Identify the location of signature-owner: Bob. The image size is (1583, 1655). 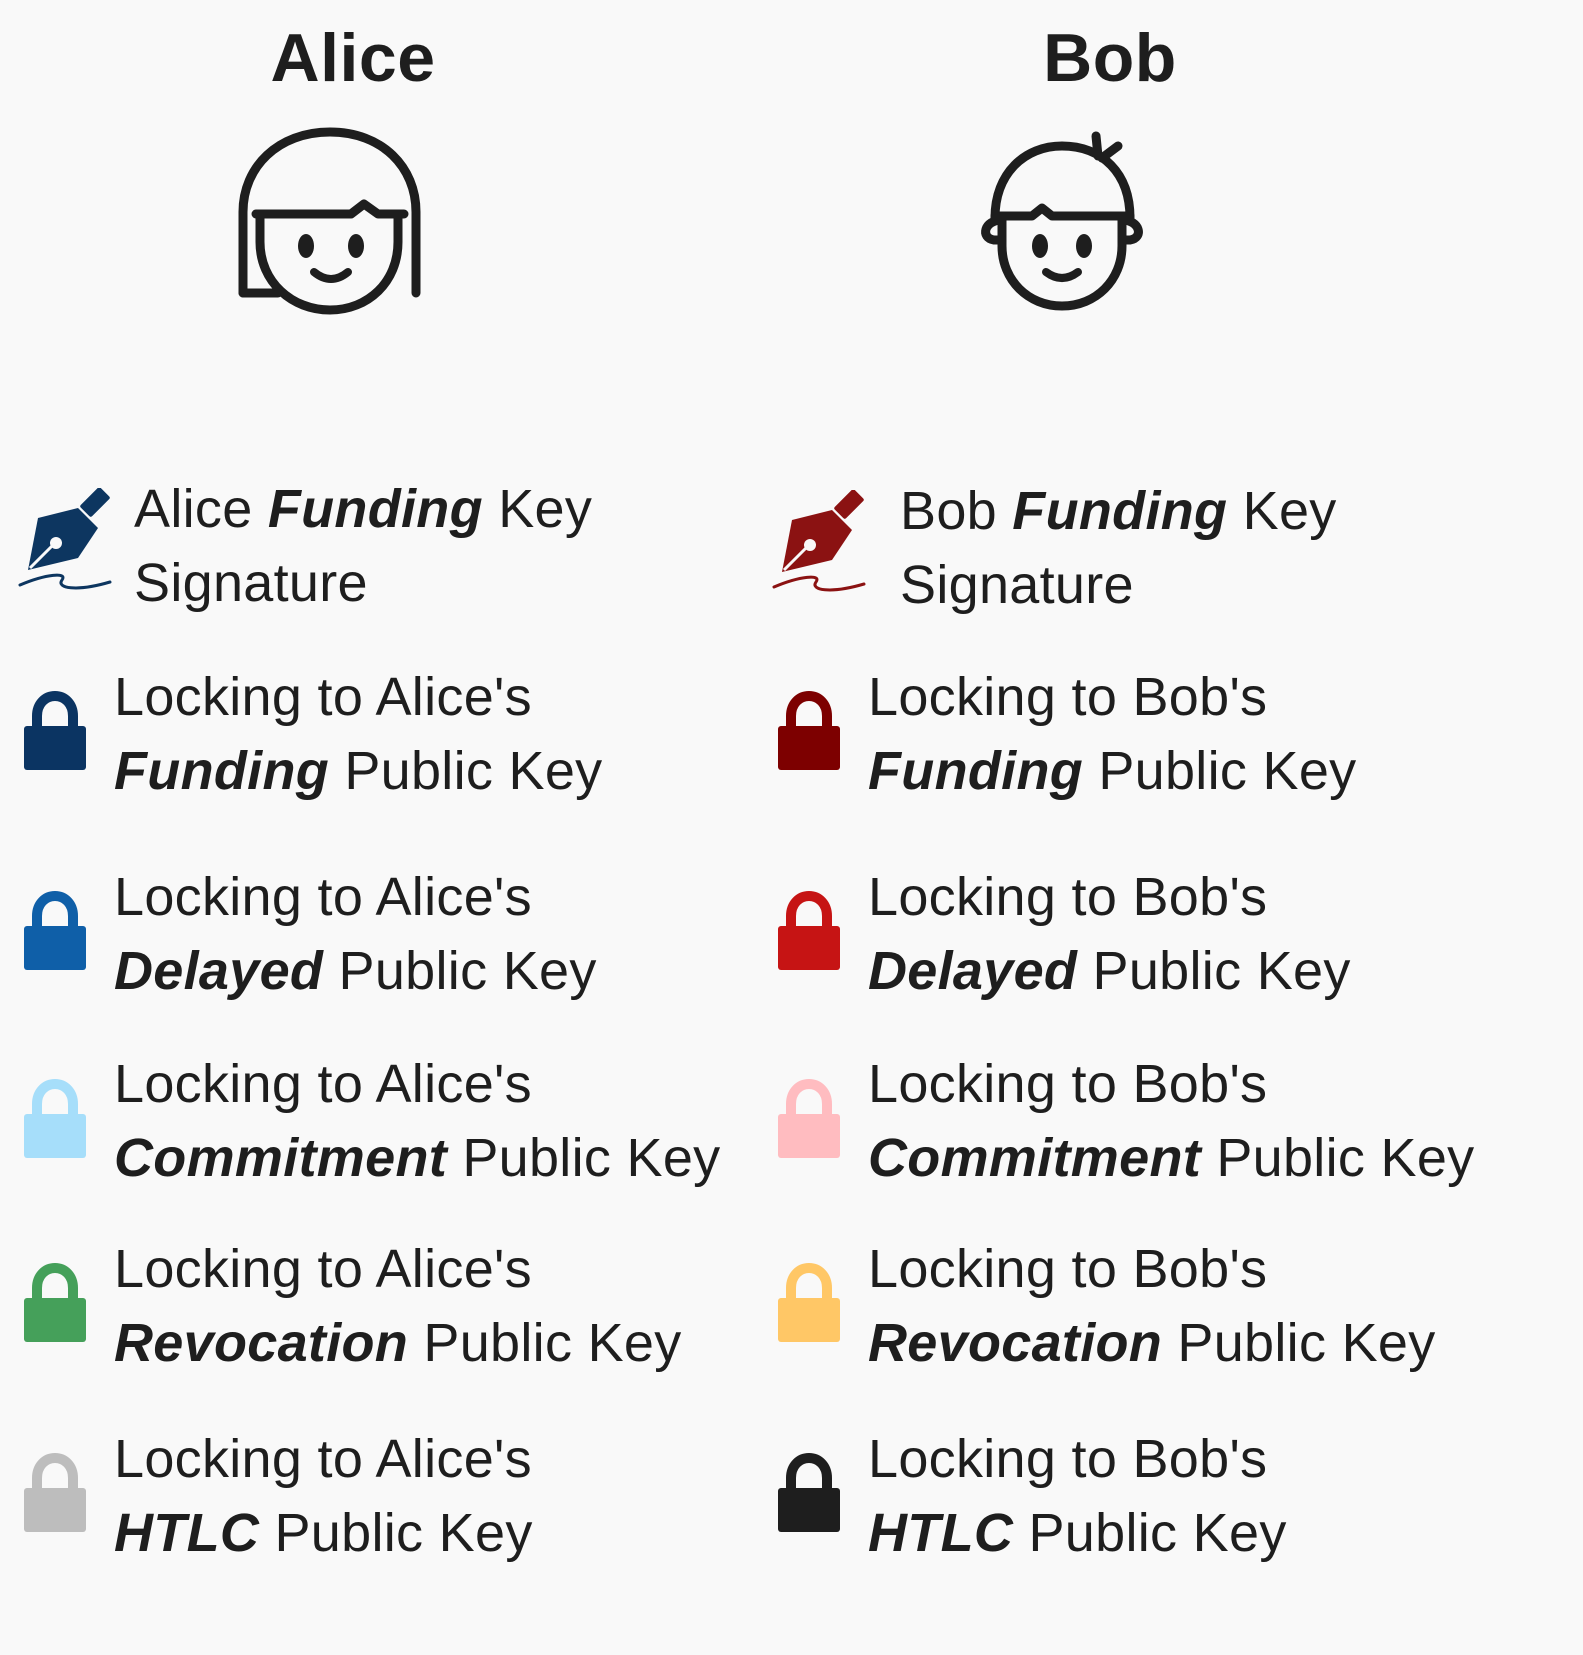
(948, 511).